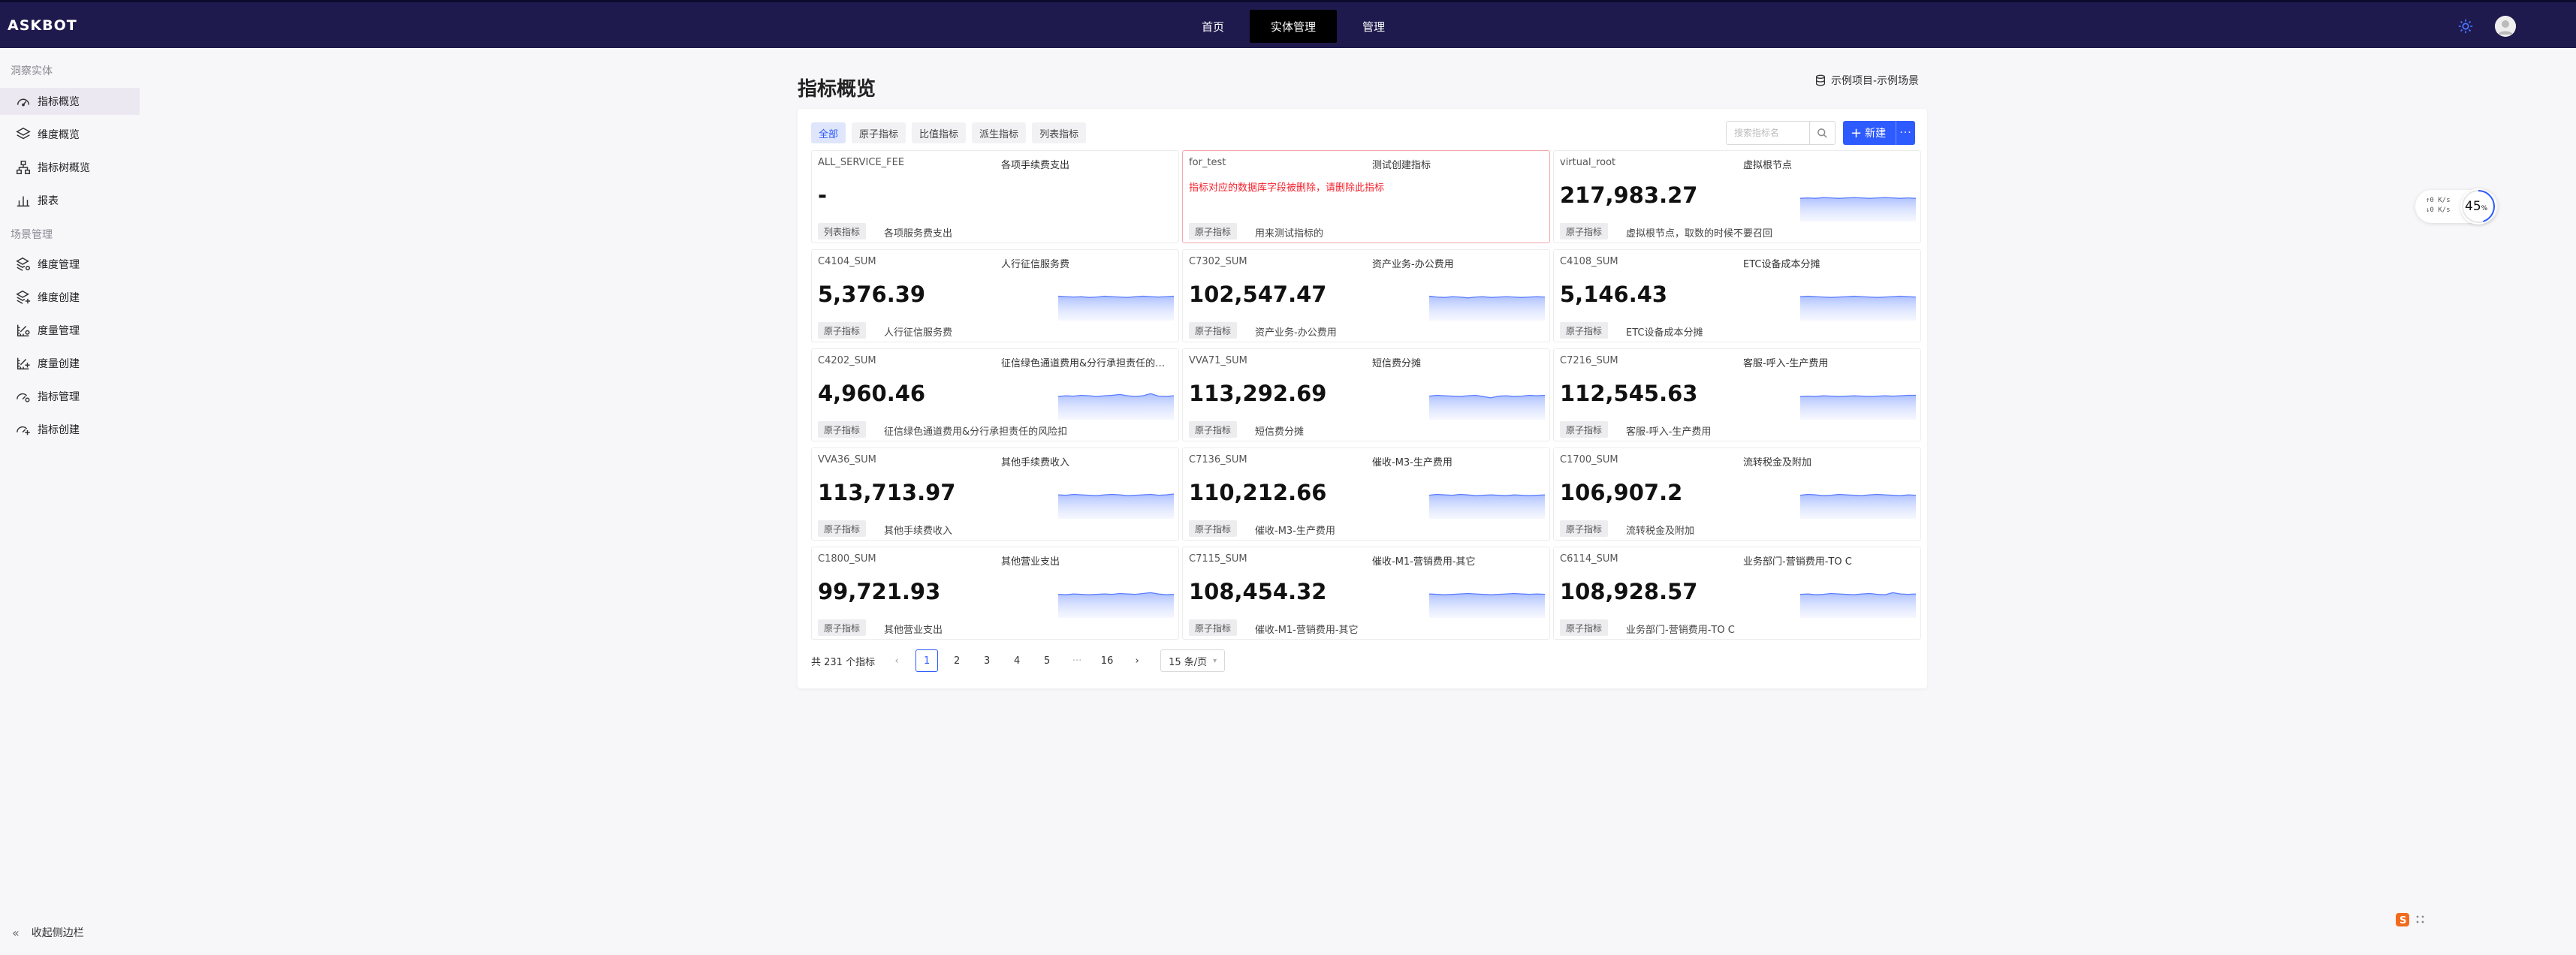  Describe the element at coordinates (1059, 132) in the screenshot. I see `tab-list: 列表指标` at that location.